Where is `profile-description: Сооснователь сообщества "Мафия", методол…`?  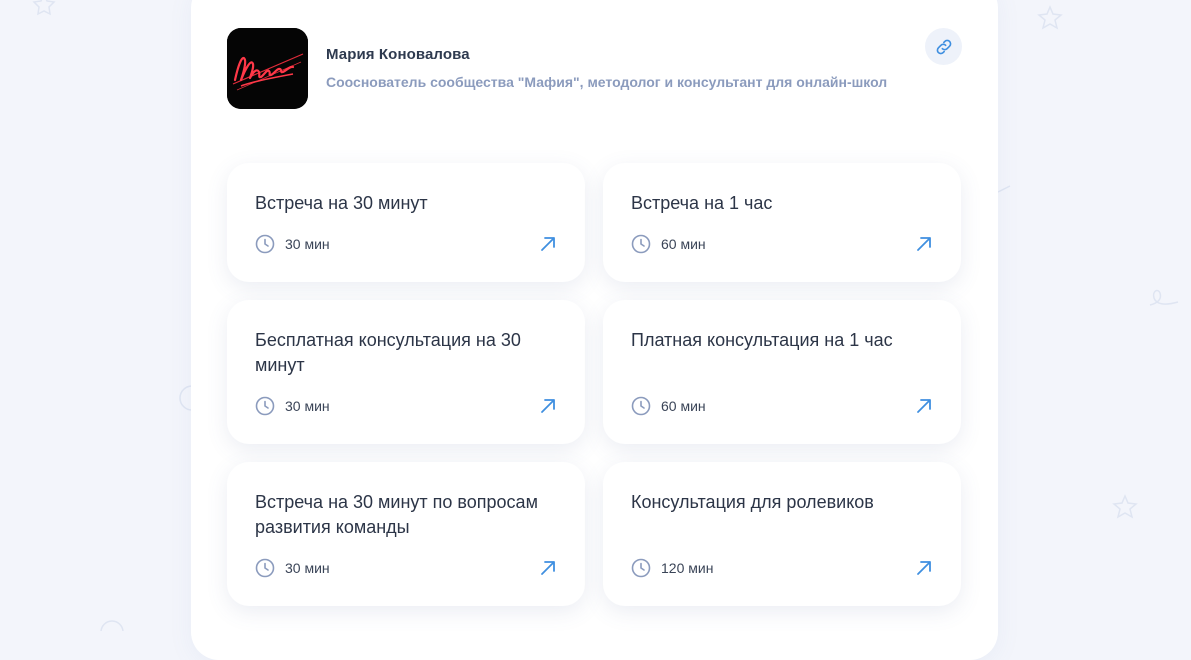 profile-description: Сооснователь сообщества "Мафия", методол… is located at coordinates (607, 82).